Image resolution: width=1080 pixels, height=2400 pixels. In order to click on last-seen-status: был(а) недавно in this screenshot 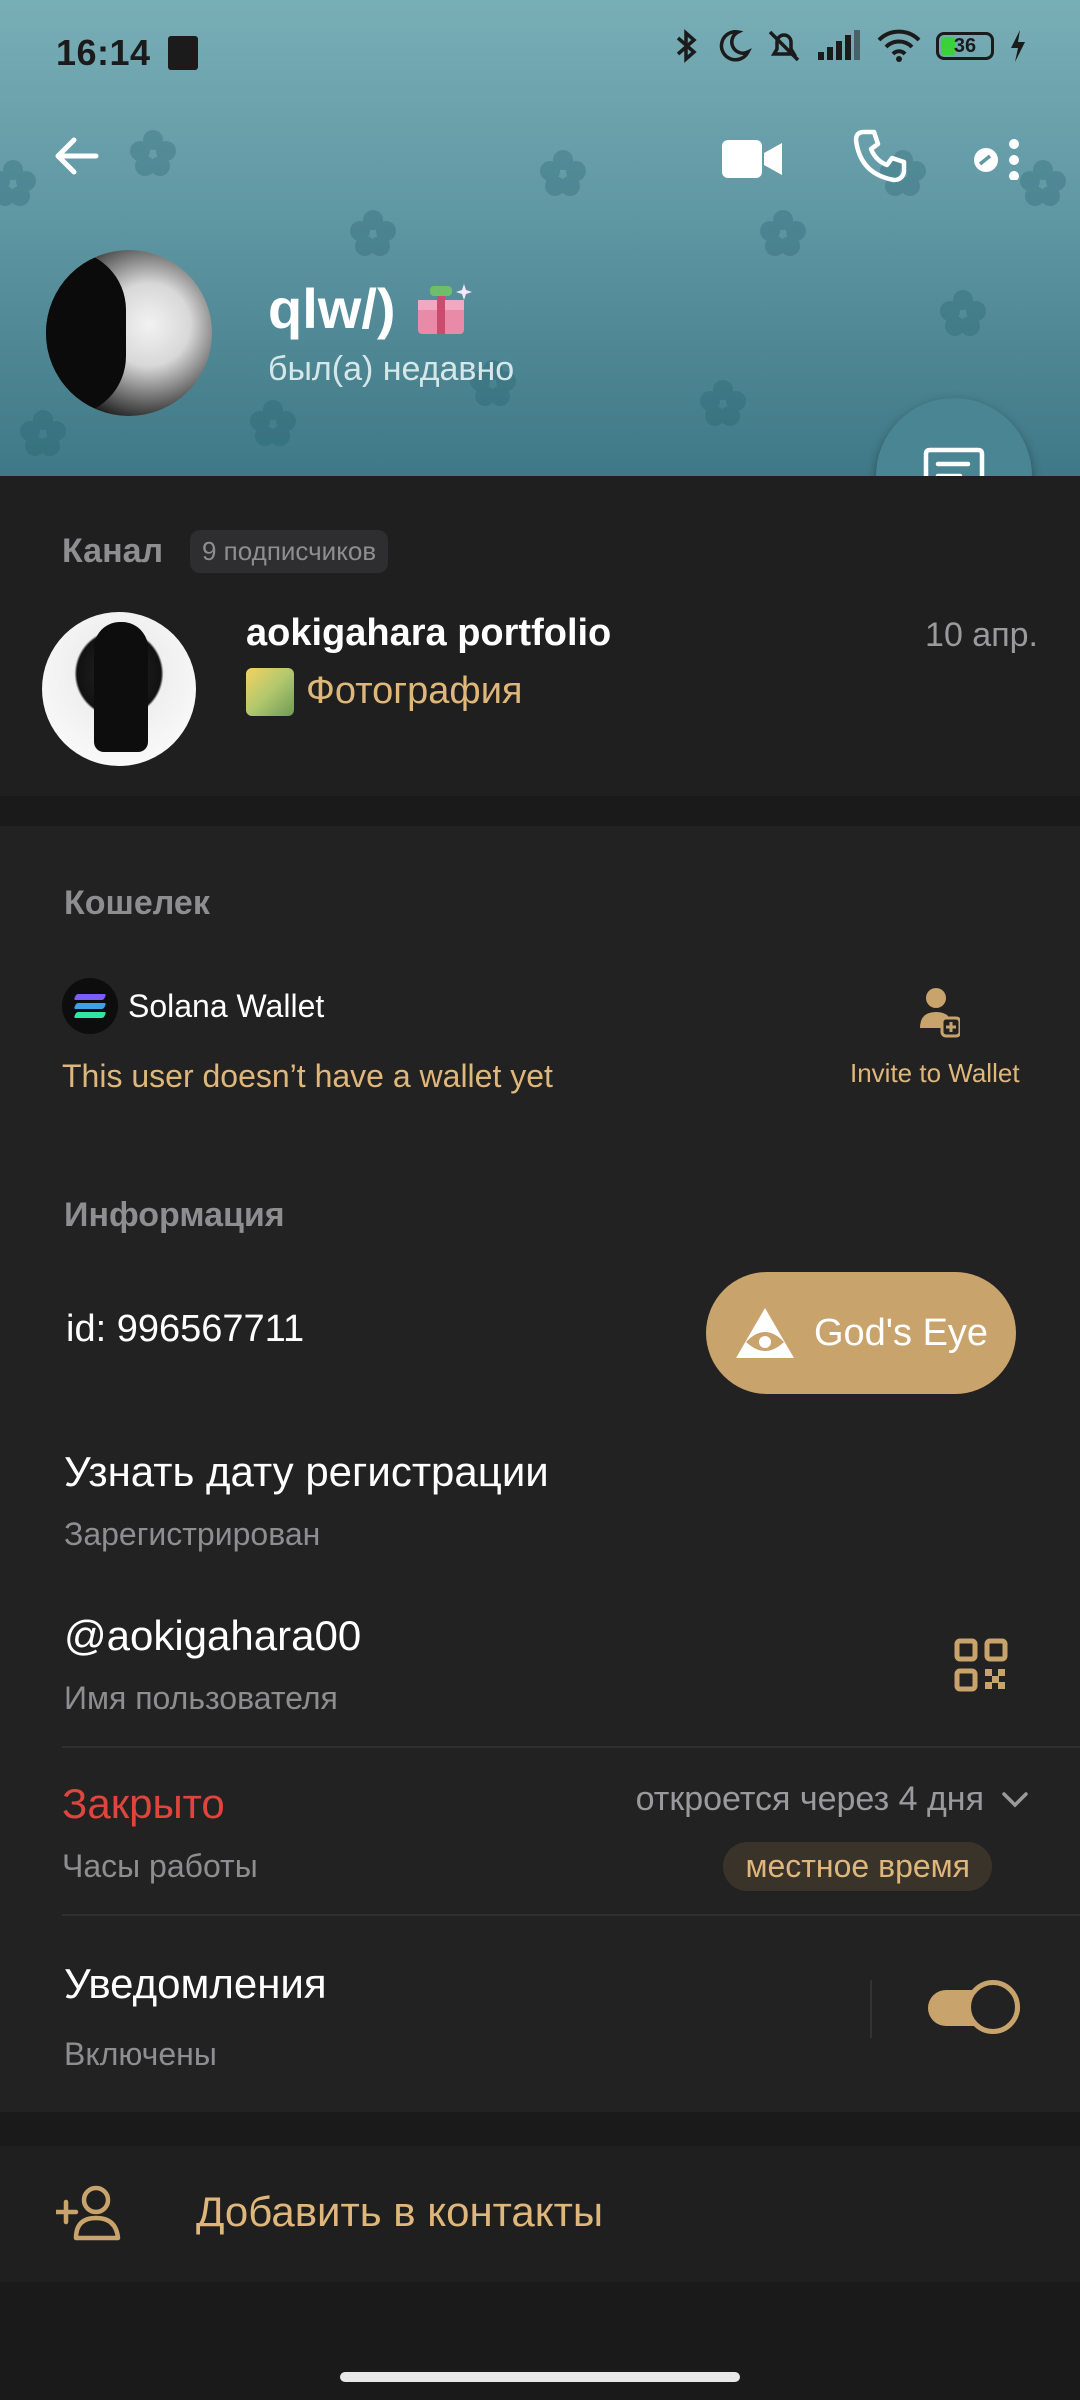, I will do `click(391, 369)`.